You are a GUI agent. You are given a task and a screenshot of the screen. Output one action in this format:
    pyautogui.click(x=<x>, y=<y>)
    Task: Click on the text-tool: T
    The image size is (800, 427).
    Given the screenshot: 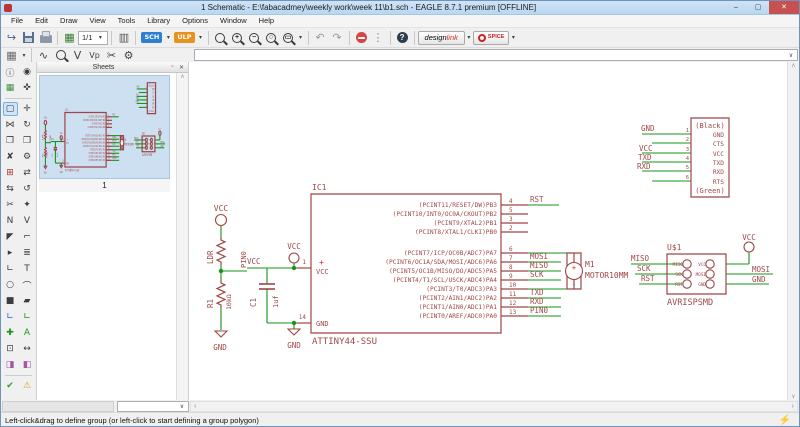 What is the action you would take?
    pyautogui.click(x=27, y=269)
    